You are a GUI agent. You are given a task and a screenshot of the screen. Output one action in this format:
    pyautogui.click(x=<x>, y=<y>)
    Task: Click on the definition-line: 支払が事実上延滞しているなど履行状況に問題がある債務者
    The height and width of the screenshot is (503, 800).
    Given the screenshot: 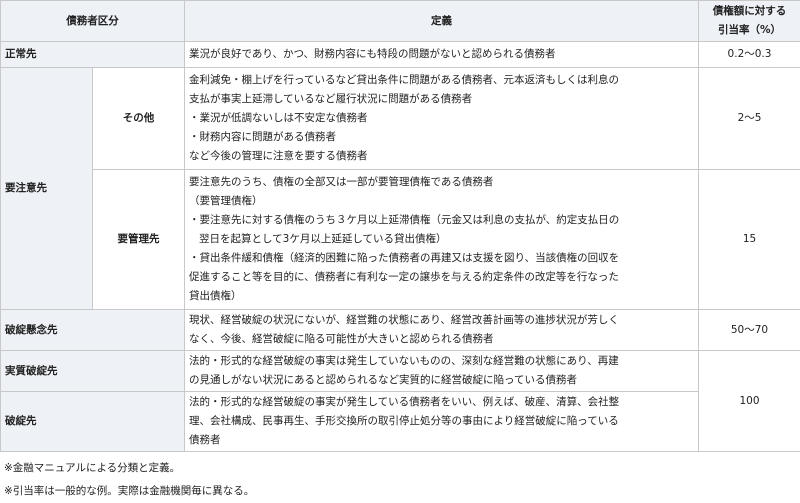 What is the action you would take?
    pyautogui.click(x=331, y=99)
    